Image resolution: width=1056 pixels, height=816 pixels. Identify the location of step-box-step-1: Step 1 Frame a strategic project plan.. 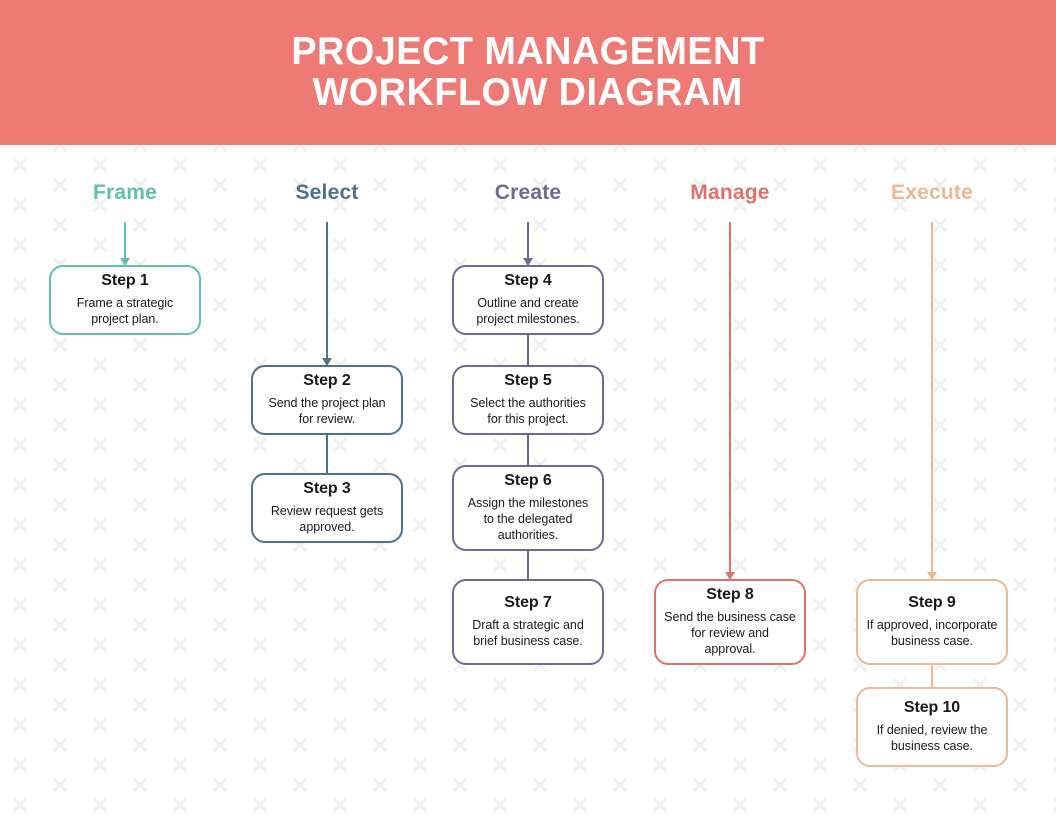
(125, 300).